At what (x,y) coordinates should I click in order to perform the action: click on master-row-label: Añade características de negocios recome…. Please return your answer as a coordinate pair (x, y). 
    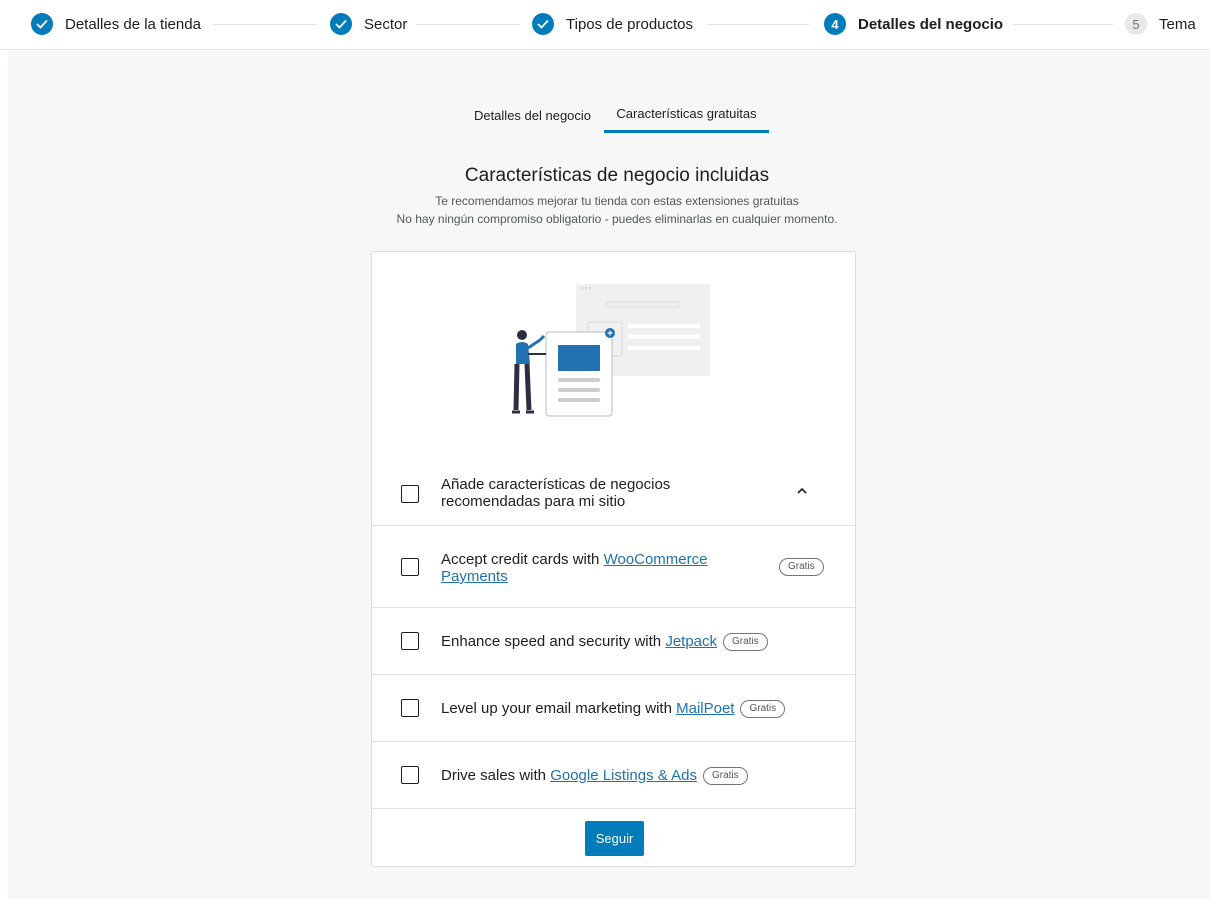
    Looking at the image, I should click on (555, 493).